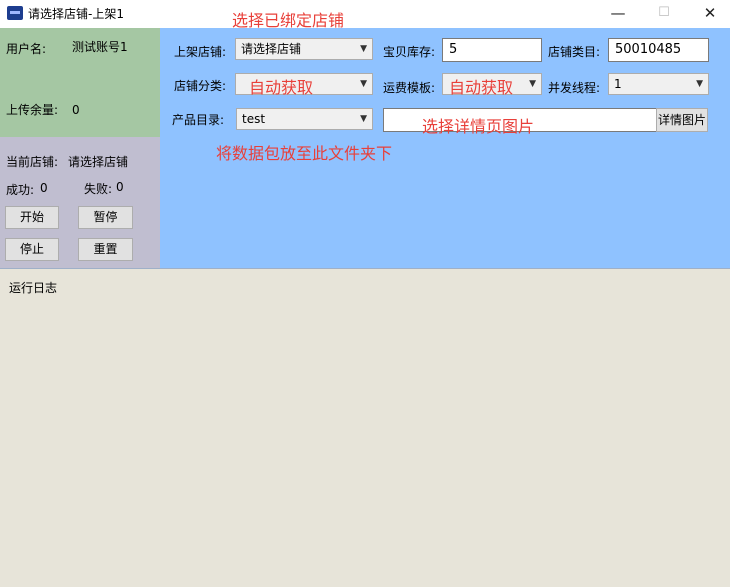 The width and height of the screenshot is (730, 587). What do you see at coordinates (574, 88) in the screenshot?
I see `threads-label: 并发线程:` at bounding box center [574, 88].